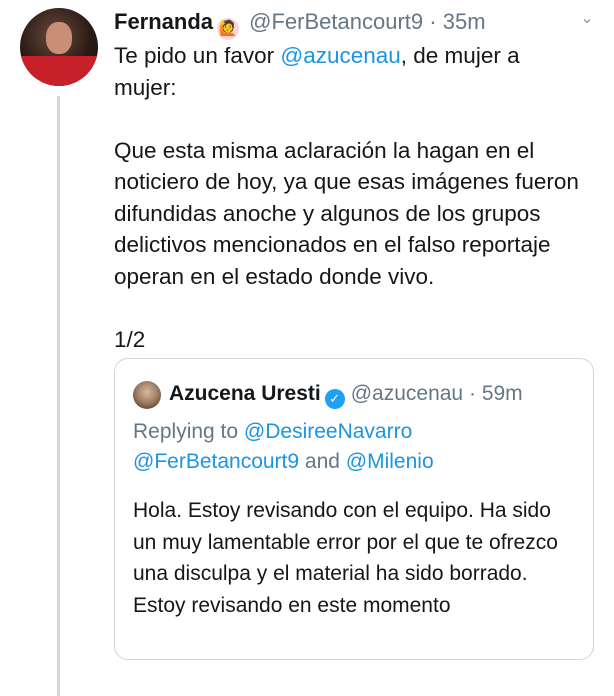  Describe the element at coordinates (464, 21) in the screenshot. I see `tweet-timestamp: 35m` at that location.